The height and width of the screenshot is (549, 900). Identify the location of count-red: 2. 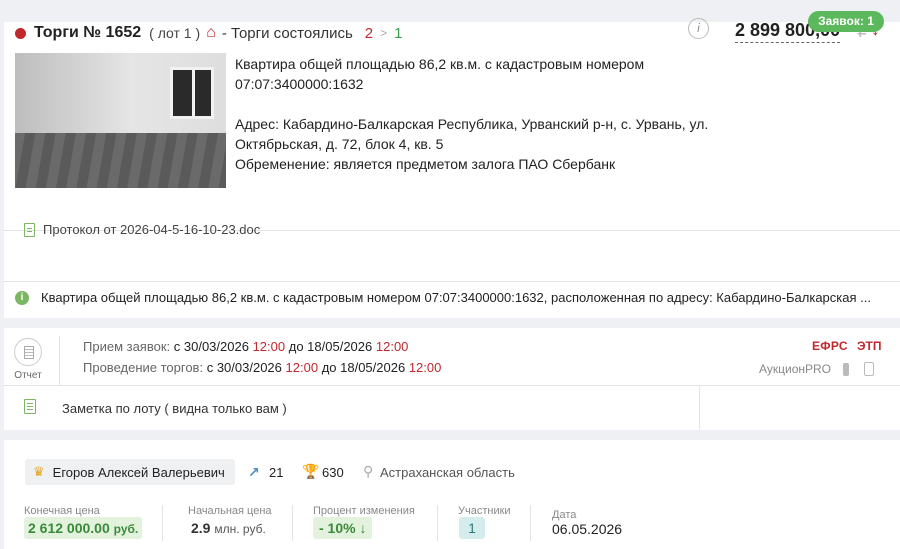
(369, 33).